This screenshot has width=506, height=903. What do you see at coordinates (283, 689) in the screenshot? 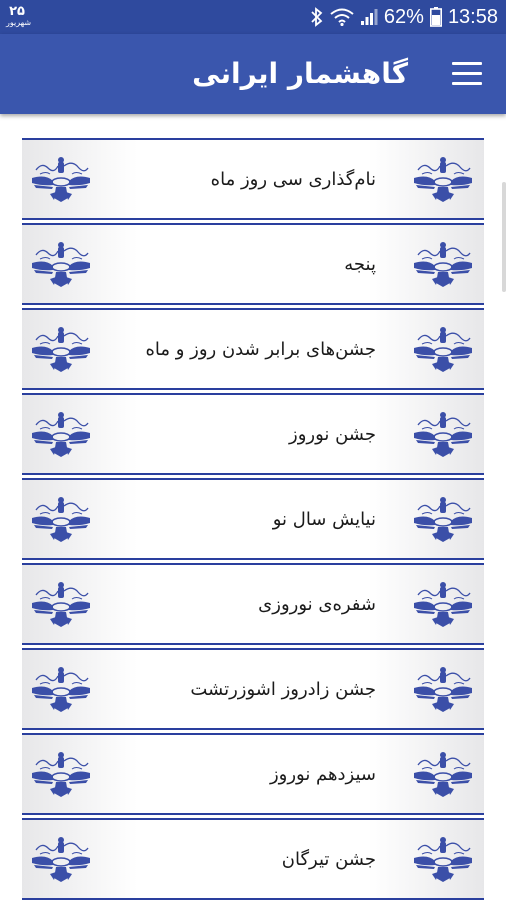
I see `list-item-label: جشن زادروز اشوزرتشت` at bounding box center [283, 689].